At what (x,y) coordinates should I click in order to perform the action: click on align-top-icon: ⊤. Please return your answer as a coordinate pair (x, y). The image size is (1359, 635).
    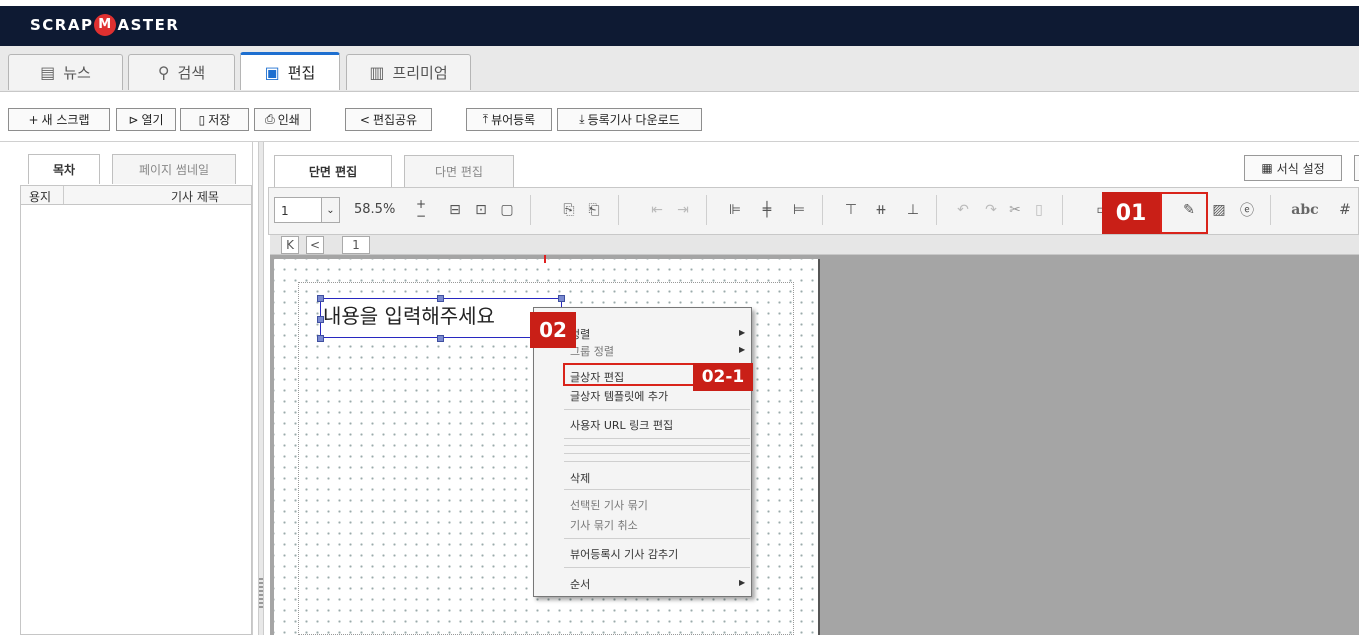
    Looking at the image, I should click on (851, 210).